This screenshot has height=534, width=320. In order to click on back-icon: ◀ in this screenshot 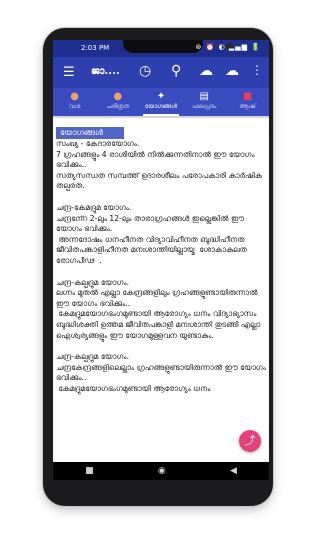, I will do `click(233, 471)`.